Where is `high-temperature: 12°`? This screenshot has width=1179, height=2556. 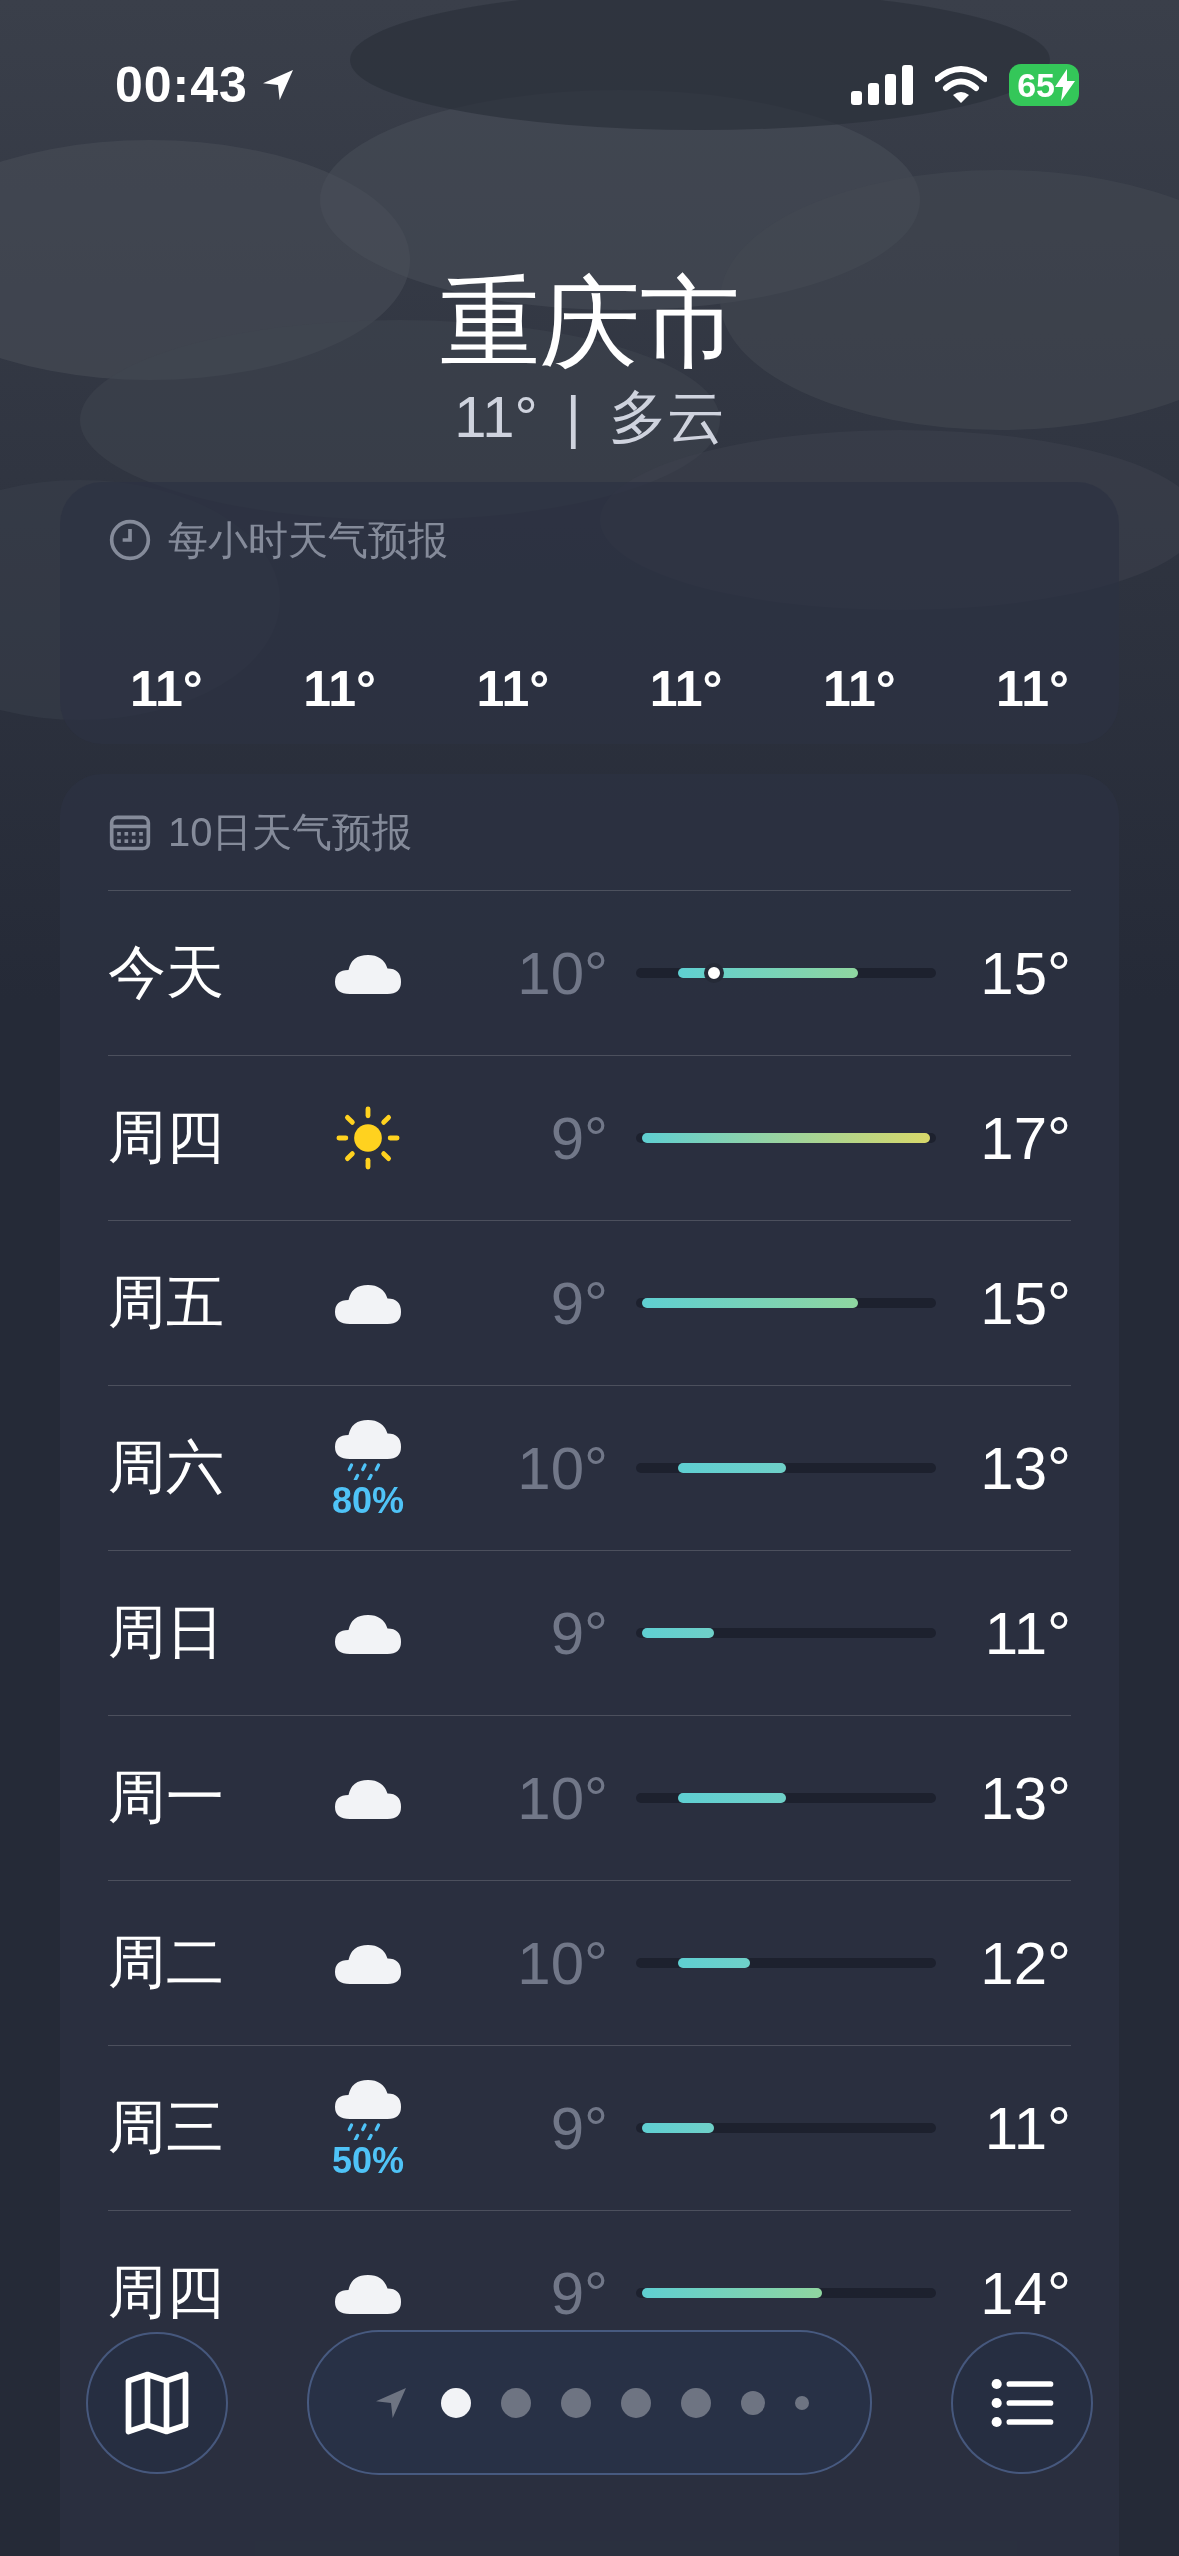
high-temperature: 12° is located at coordinates (1025, 1963).